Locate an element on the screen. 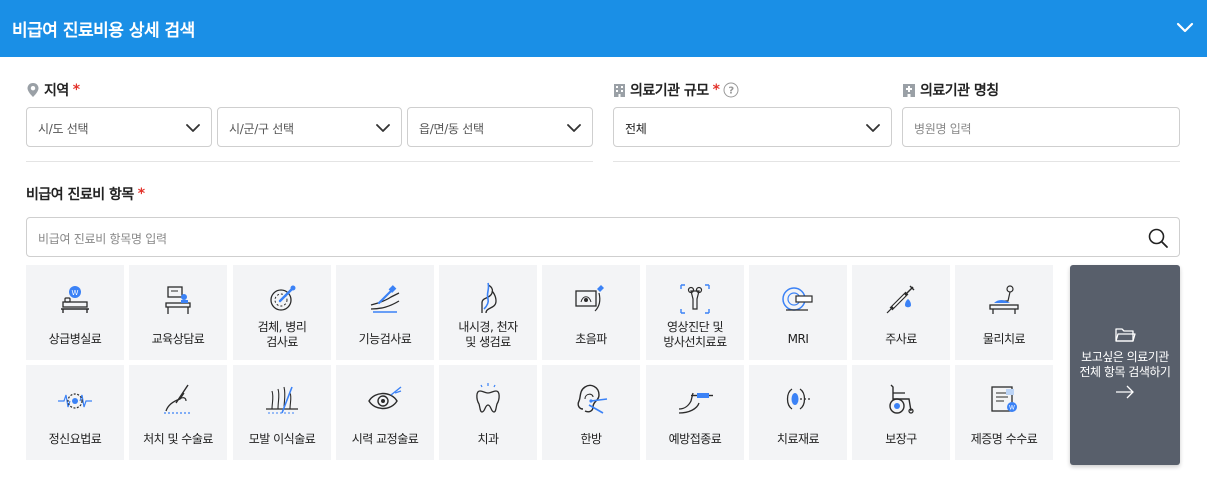  wheelchair-icon is located at coordinates (901, 399).